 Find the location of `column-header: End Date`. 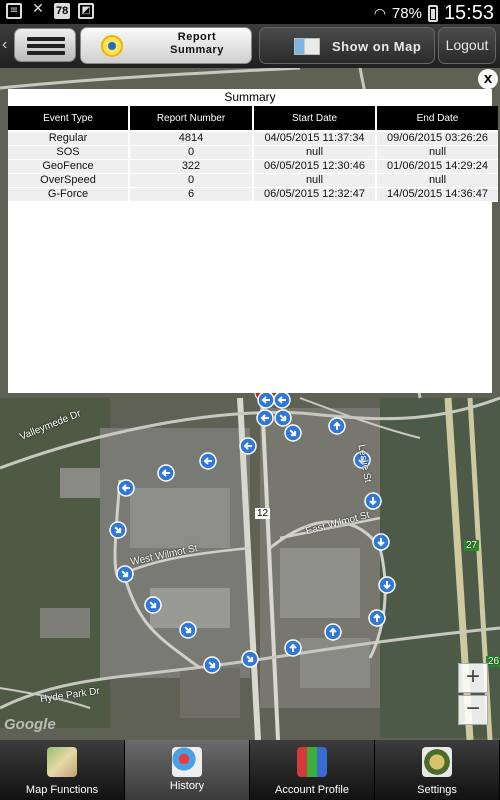

column-header: End Date is located at coordinates (437, 118).